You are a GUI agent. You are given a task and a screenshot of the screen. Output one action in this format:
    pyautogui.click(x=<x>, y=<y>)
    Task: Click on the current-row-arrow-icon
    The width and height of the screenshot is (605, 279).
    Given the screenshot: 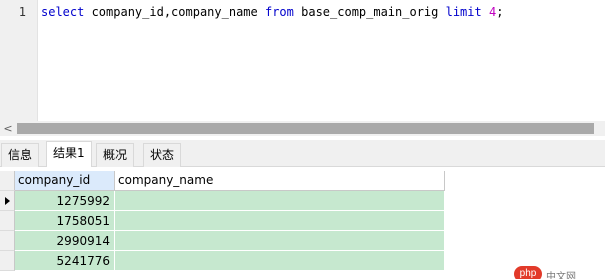 What is the action you would take?
    pyautogui.click(x=7, y=201)
    